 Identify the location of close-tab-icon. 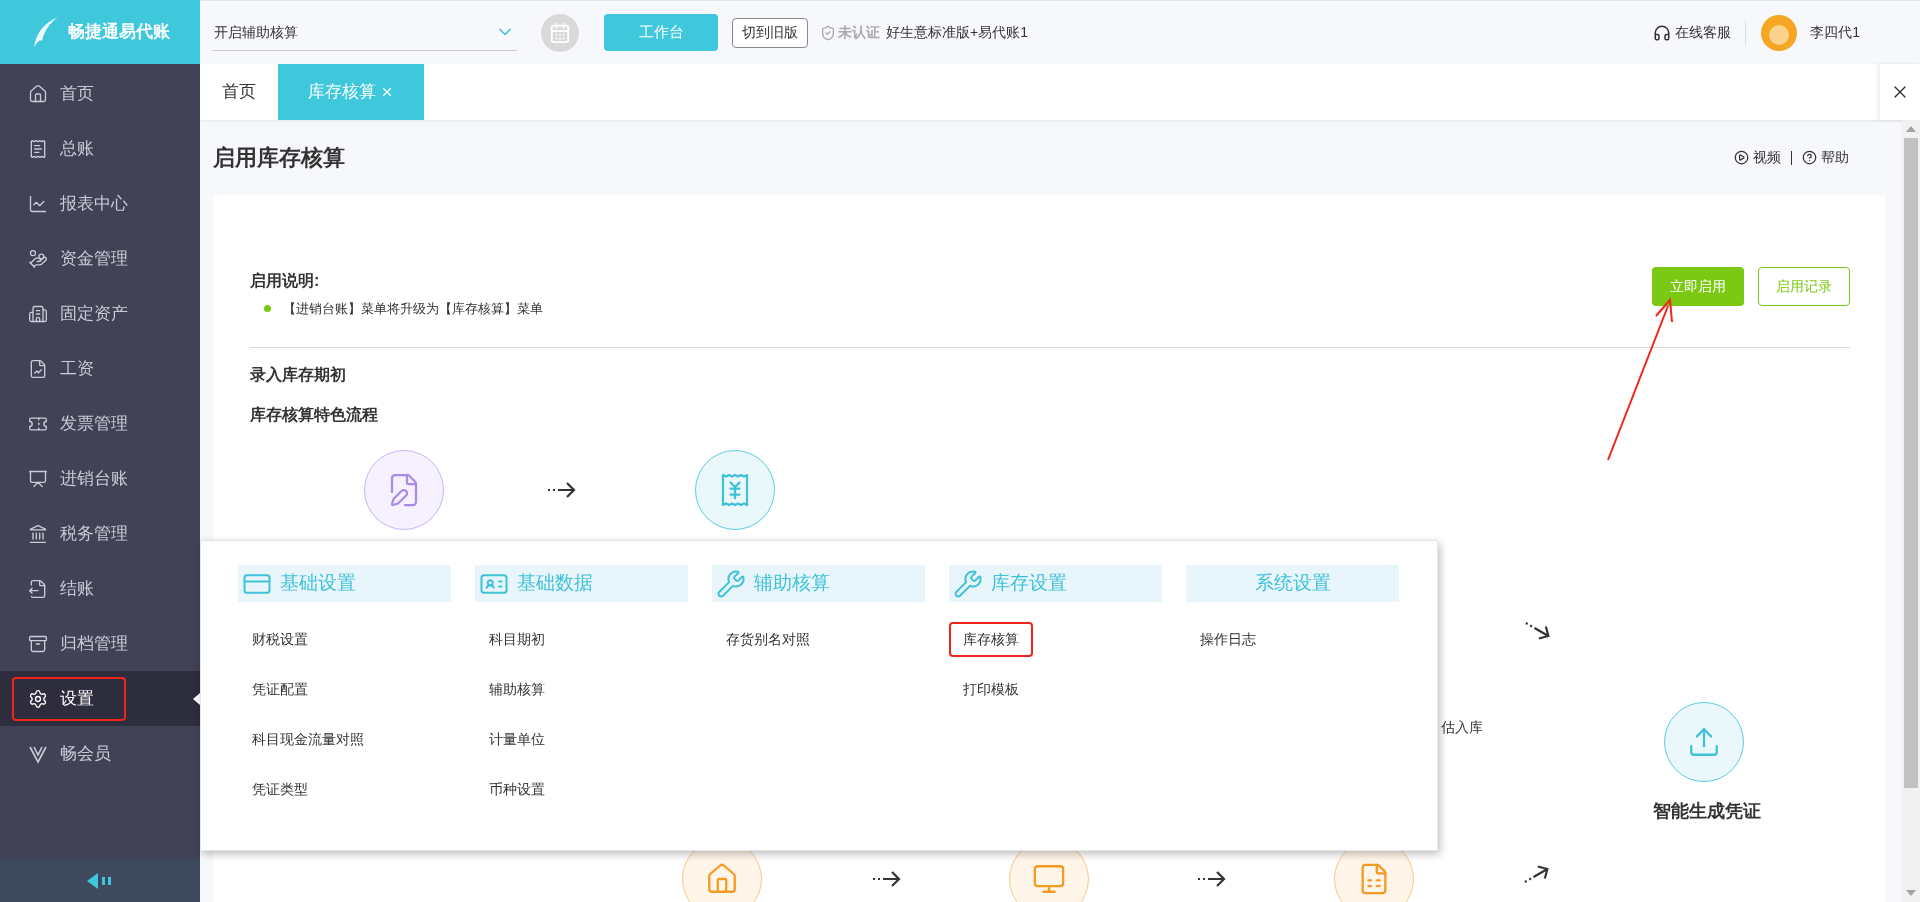
(387, 92).